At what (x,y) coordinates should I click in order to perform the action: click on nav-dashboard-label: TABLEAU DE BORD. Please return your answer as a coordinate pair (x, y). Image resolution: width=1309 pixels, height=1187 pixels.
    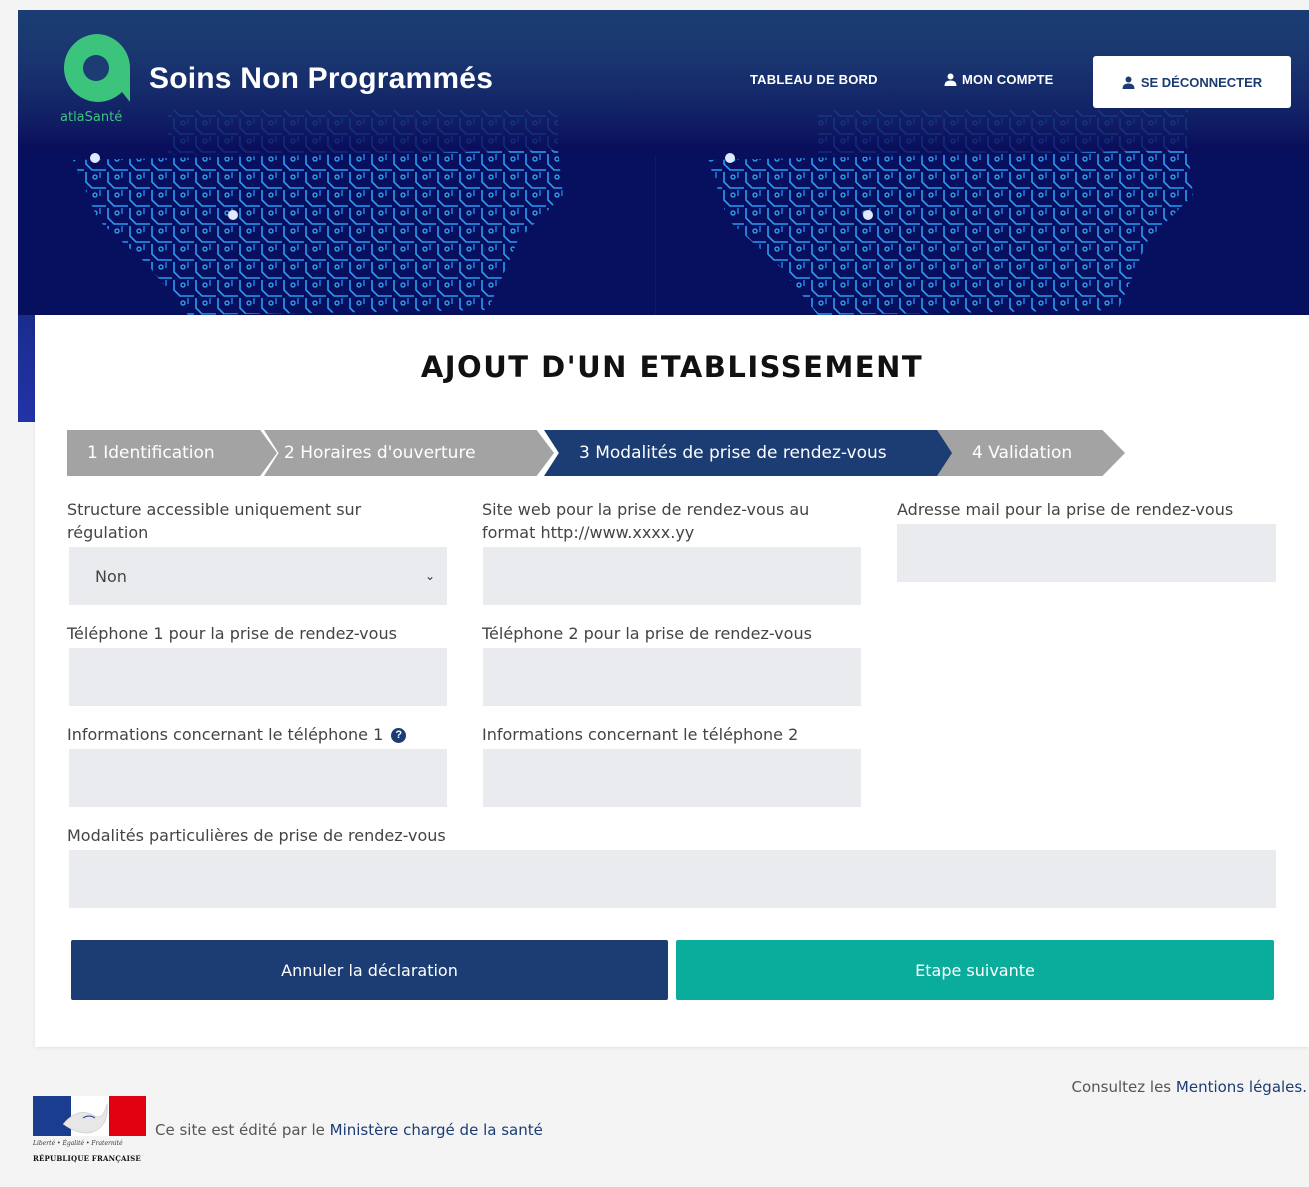
    Looking at the image, I should click on (814, 79).